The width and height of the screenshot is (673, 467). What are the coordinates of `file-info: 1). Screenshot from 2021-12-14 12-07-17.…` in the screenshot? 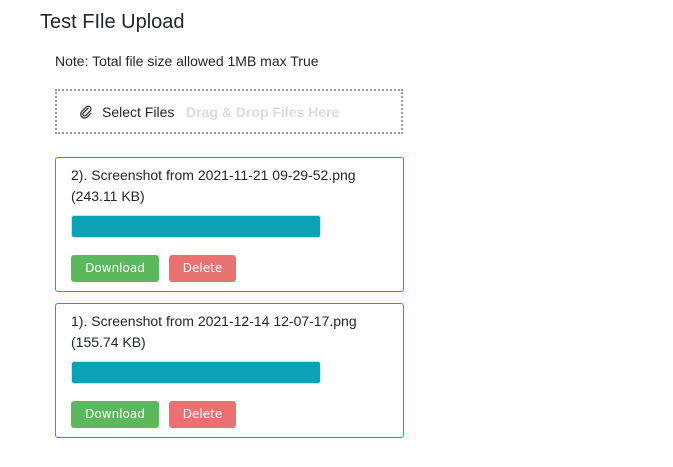 It's located at (231, 332).